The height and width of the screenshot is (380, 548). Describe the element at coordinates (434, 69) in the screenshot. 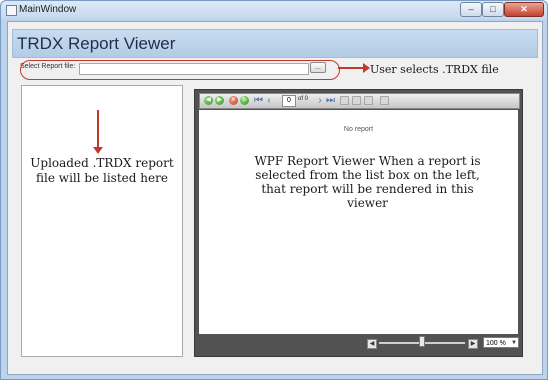

I see `annotation-file-select: User selects .TRDX file` at that location.